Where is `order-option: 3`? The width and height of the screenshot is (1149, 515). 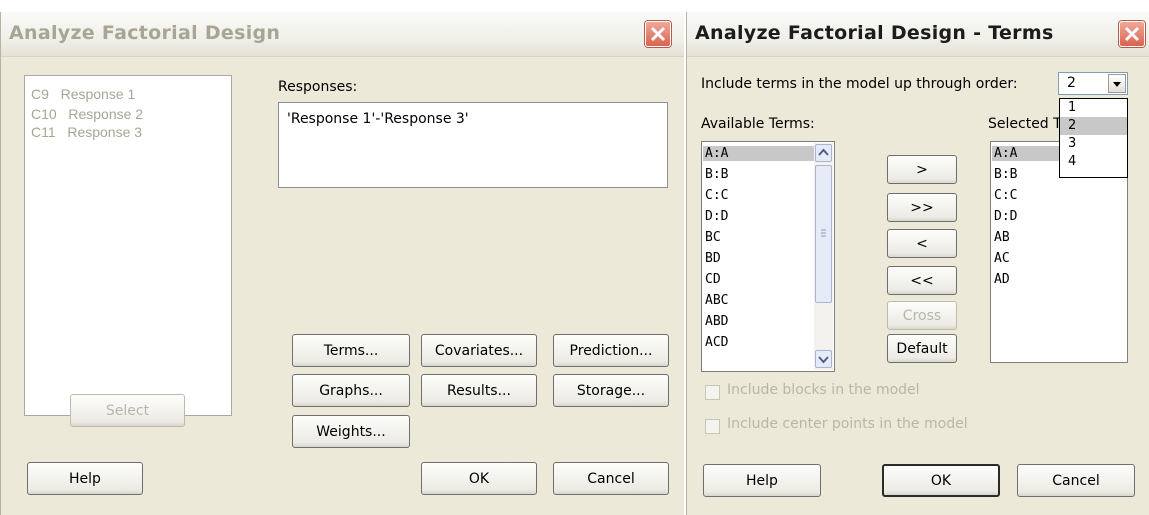 order-option: 3 is located at coordinates (1093, 144).